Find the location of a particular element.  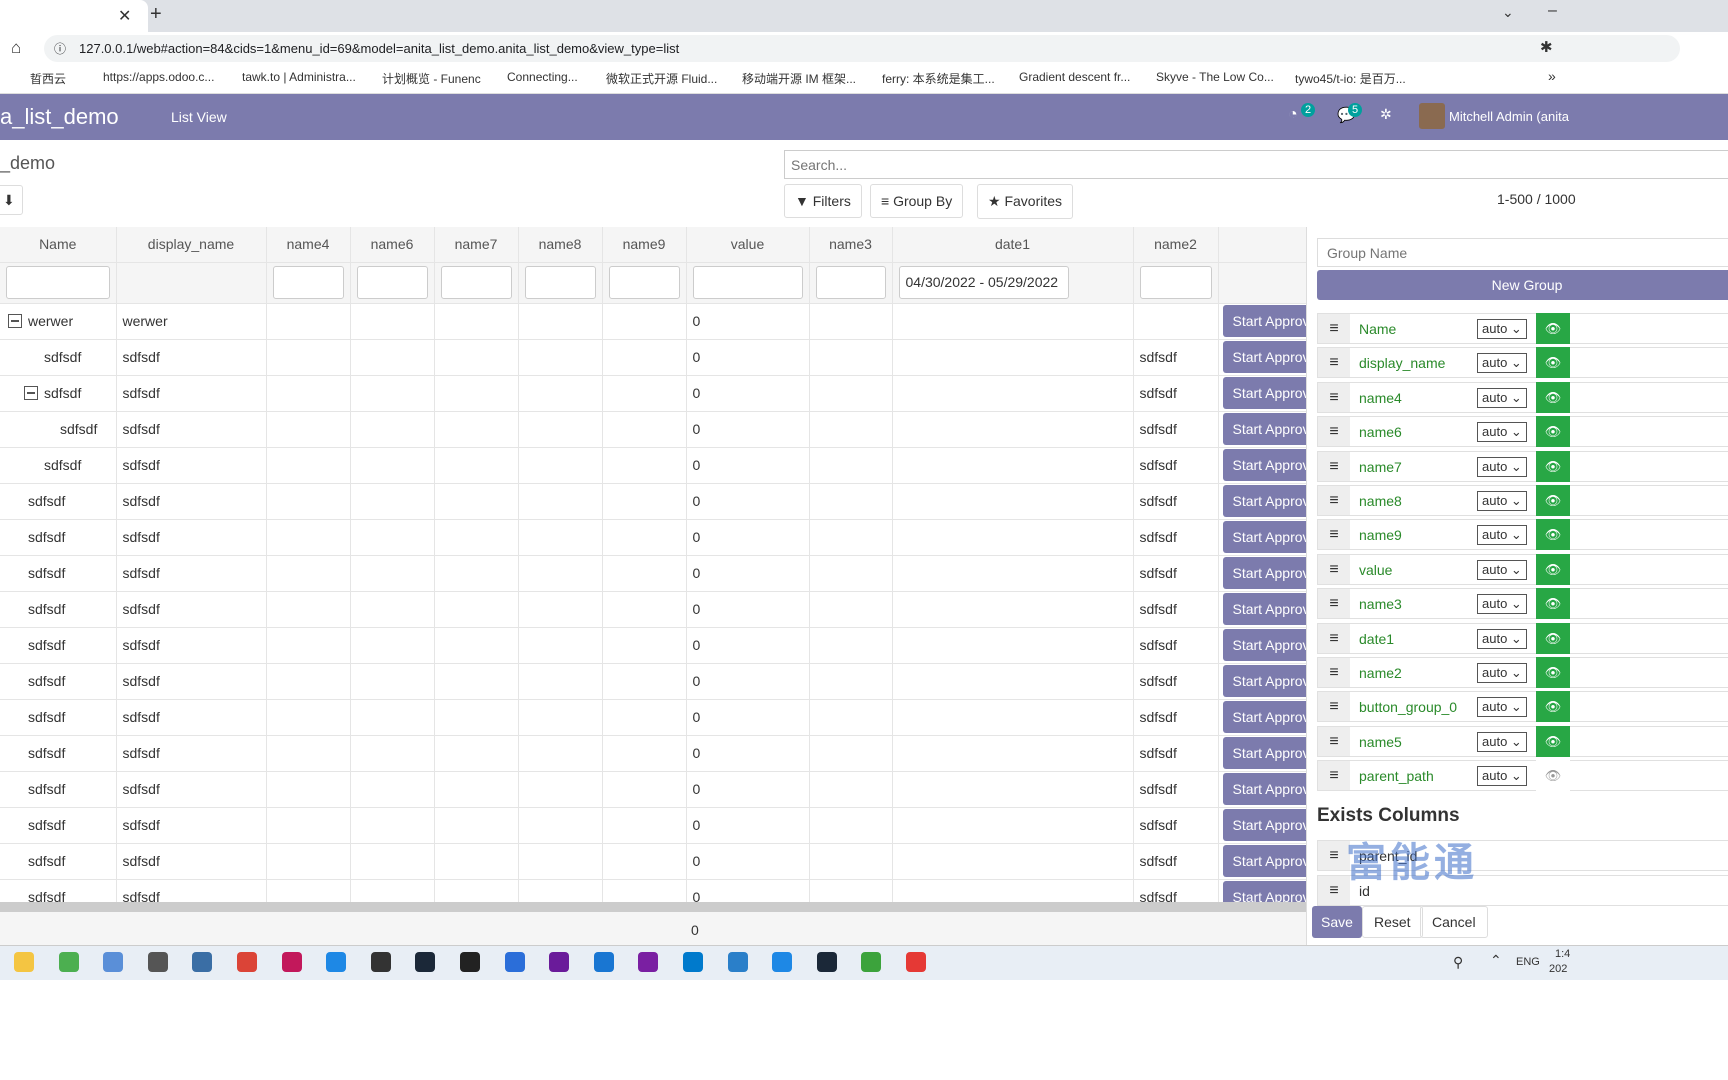

bookmark-item: 计划概览 - Funenc is located at coordinates (431, 78).